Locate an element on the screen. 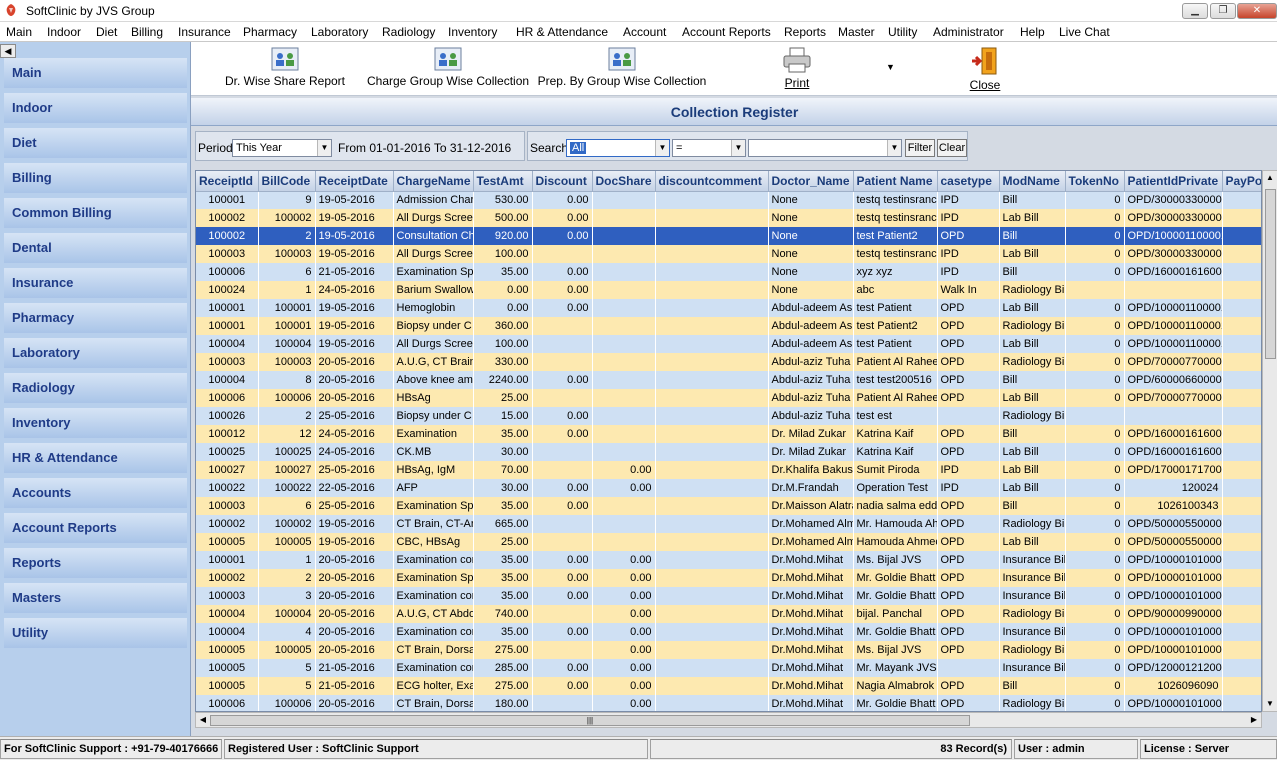 The height and width of the screenshot is (760, 1277). menu-insurance: Insurance is located at coordinates (204, 32).